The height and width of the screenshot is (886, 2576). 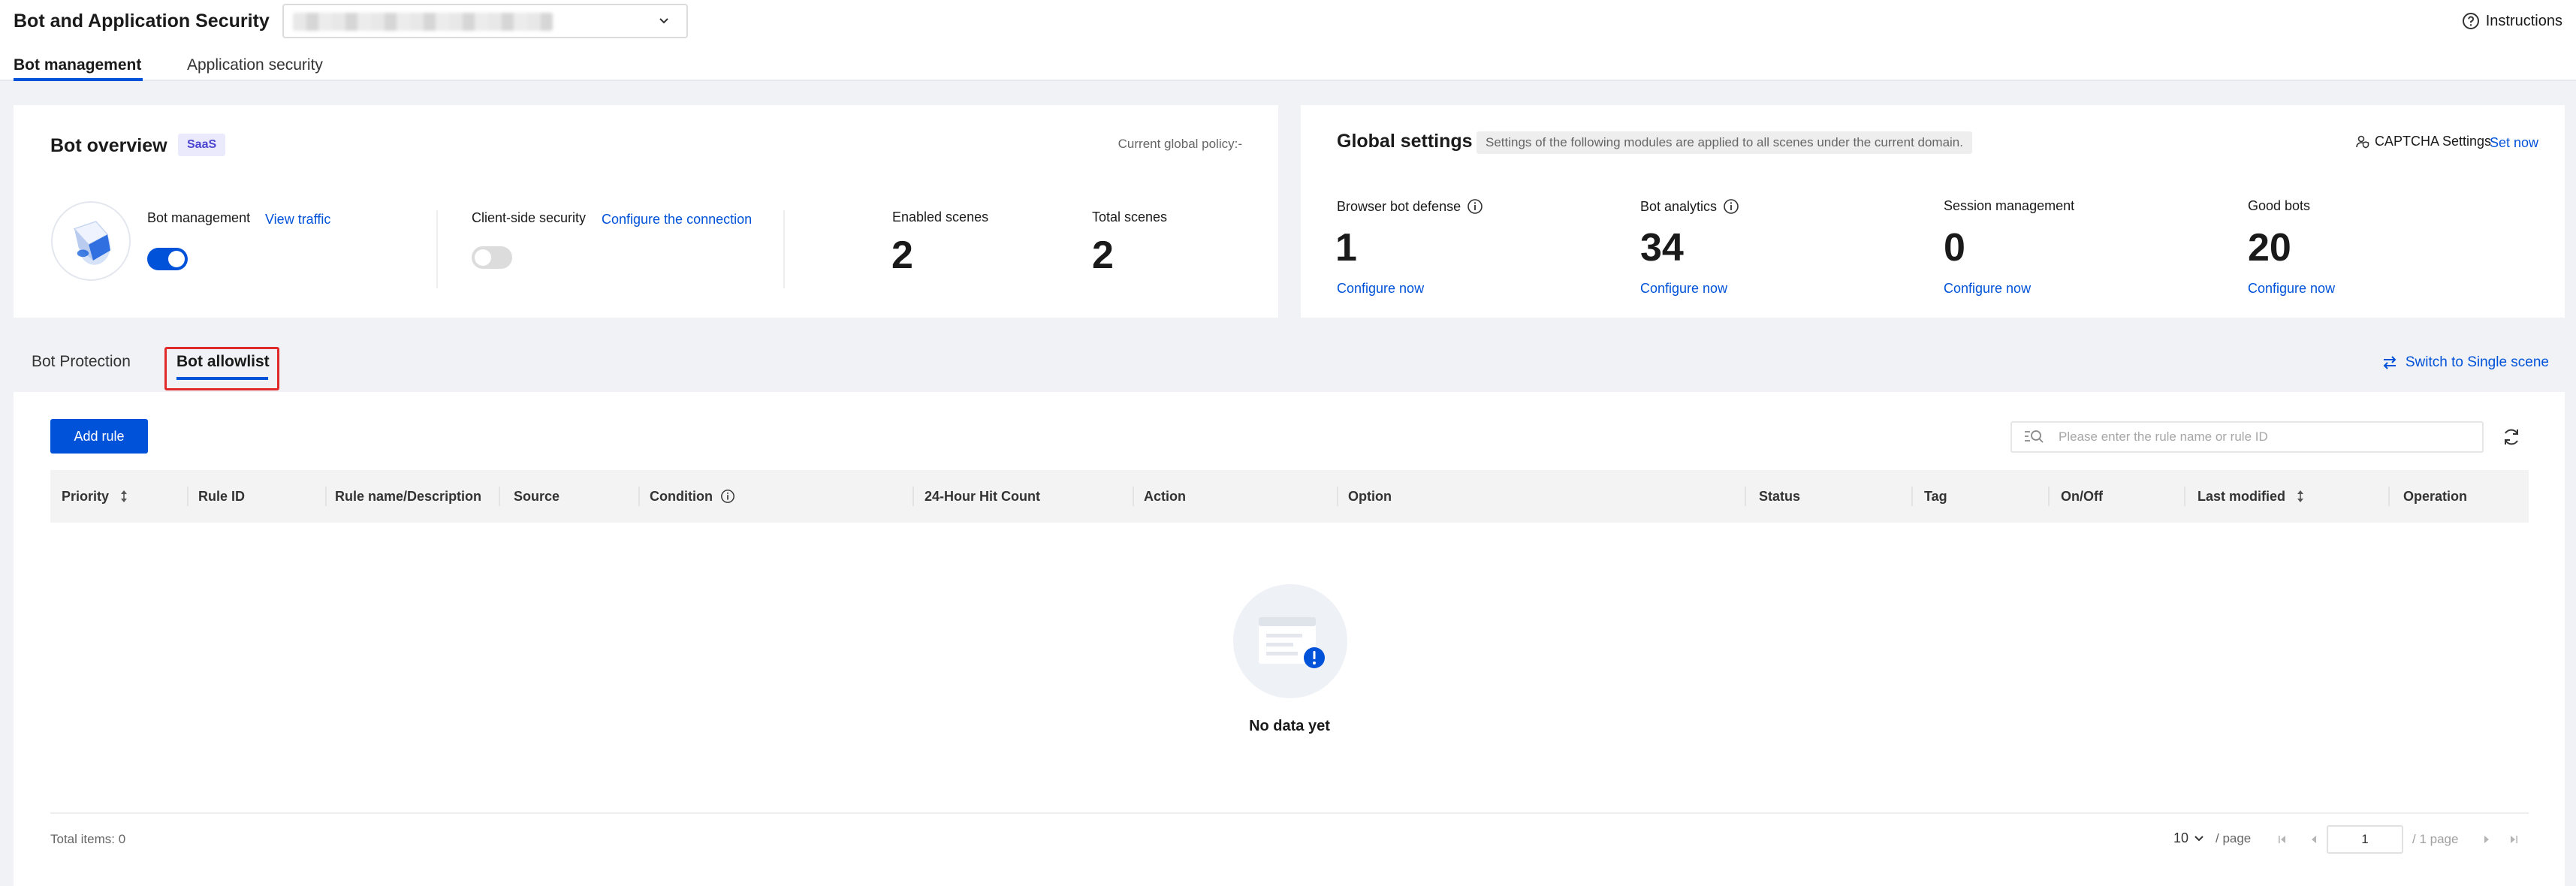 What do you see at coordinates (88, 839) in the screenshot?
I see `total-items-text: Total items: 0` at bounding box center [88, 839].